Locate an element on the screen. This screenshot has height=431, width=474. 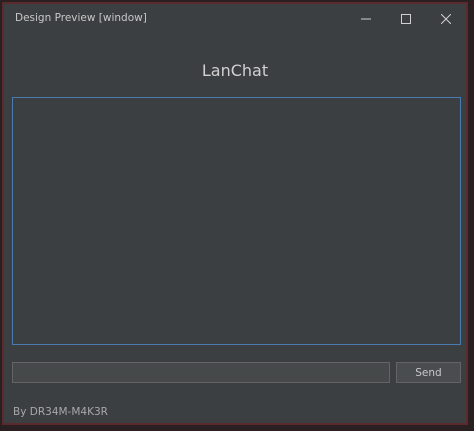
message-input is located at coordinates (201, 372).